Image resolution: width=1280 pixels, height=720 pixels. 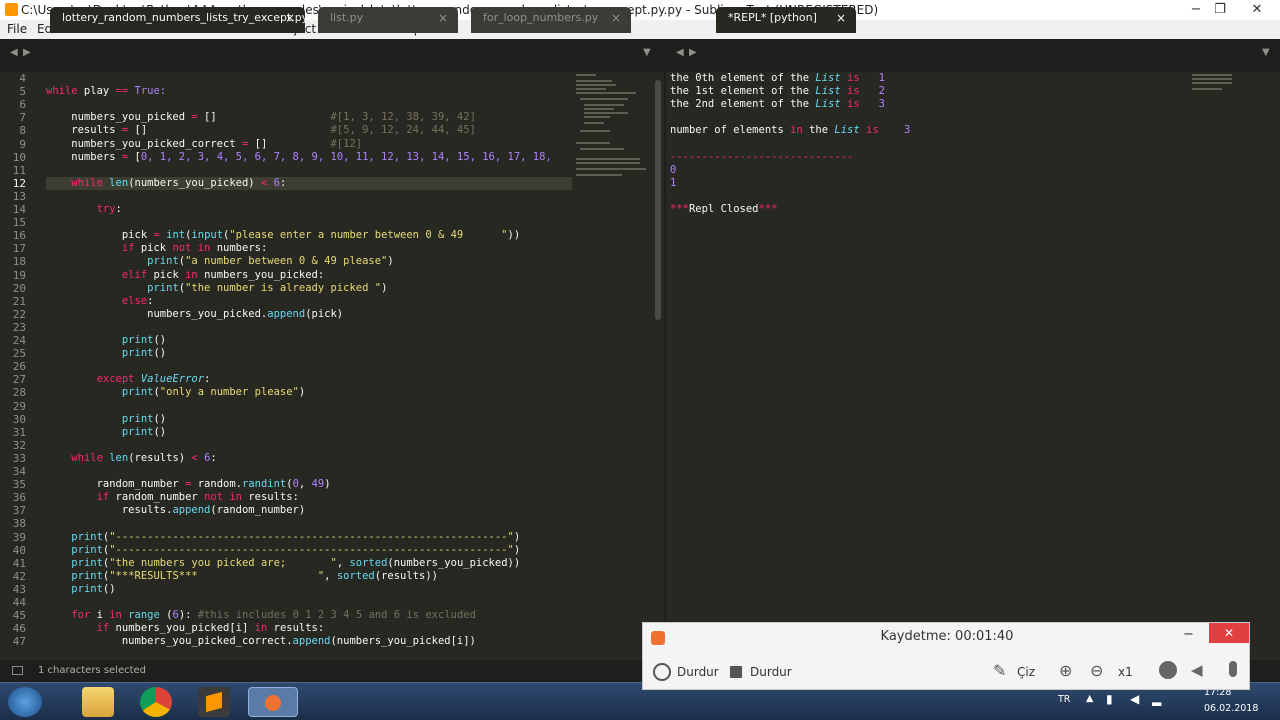 I want to click on stop-icon, so click(x=736, y=672).